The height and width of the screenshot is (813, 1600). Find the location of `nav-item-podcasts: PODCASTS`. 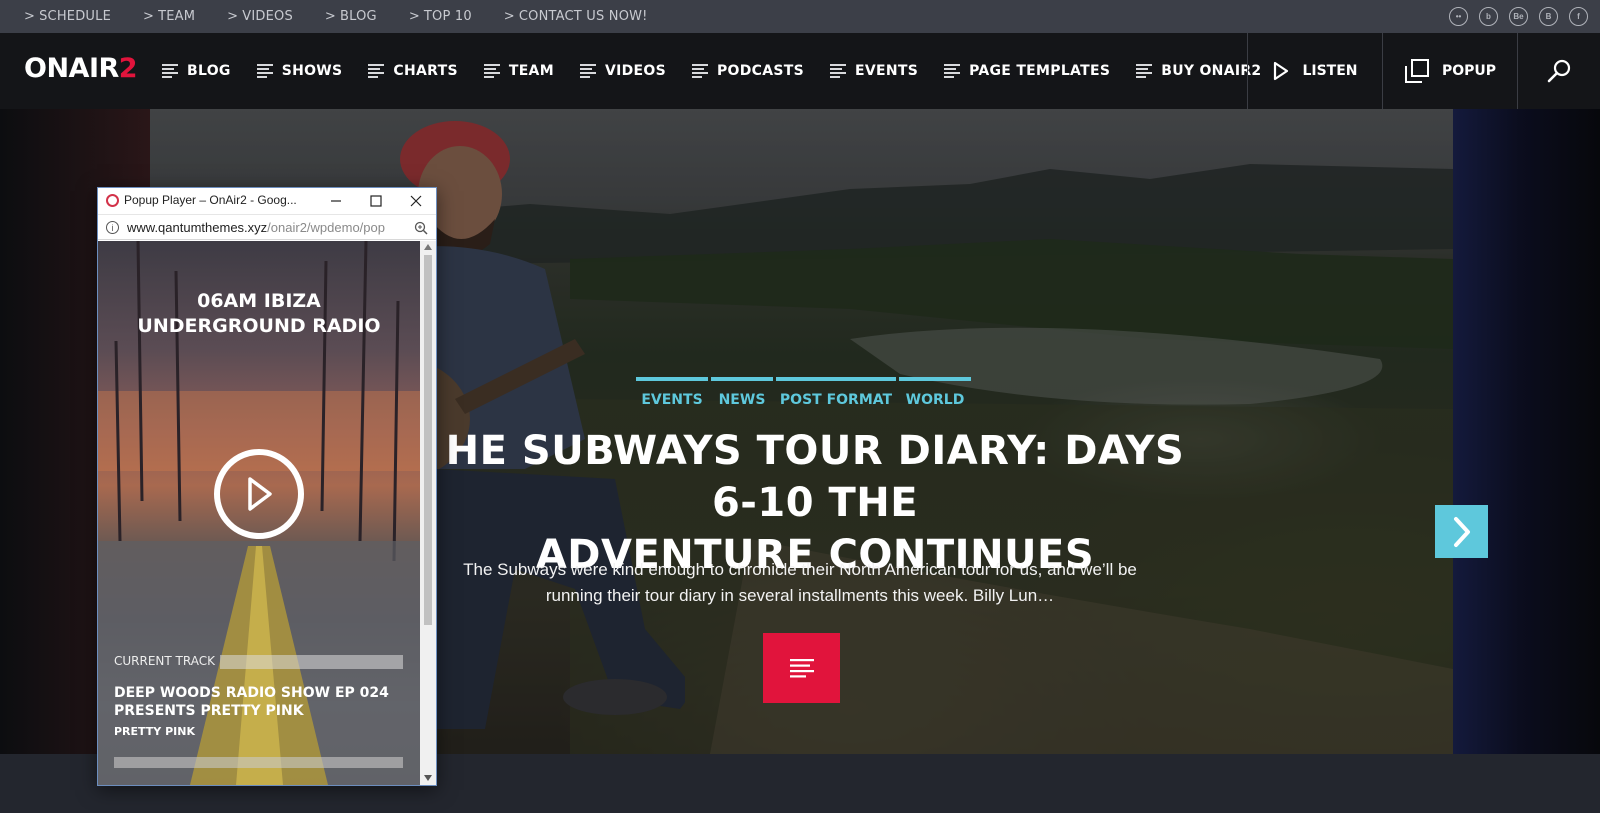

nav-item-podcasts: PODCASTS is located at coordinates (747, 71).